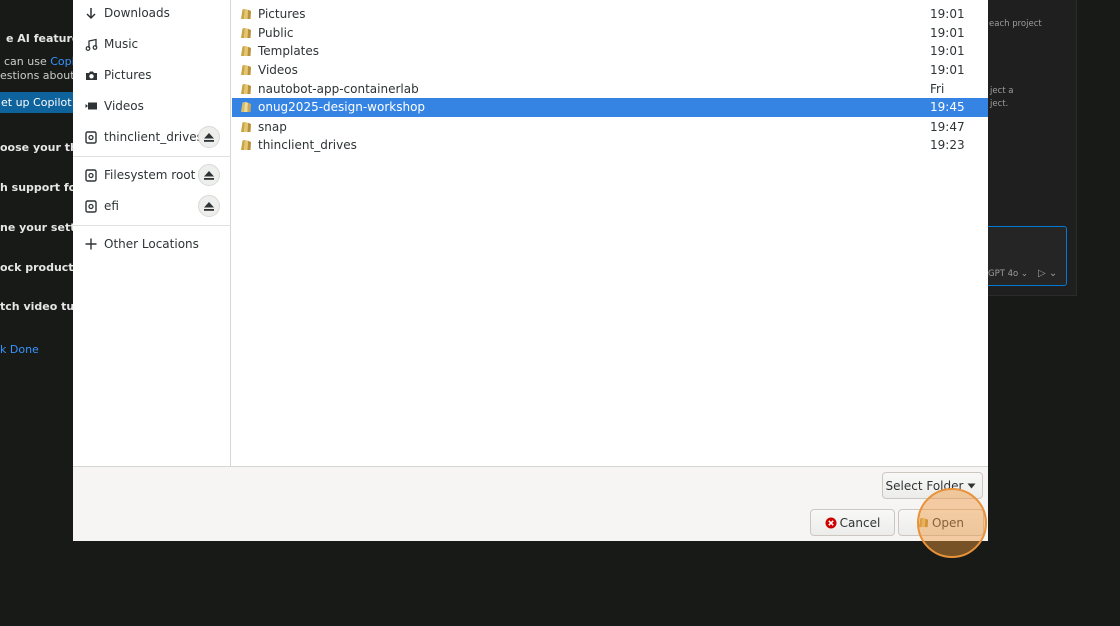 This screenshot has width=1120, height=626. I want to click on sidebar-item-label: Filesystem root, so click(150, 175).